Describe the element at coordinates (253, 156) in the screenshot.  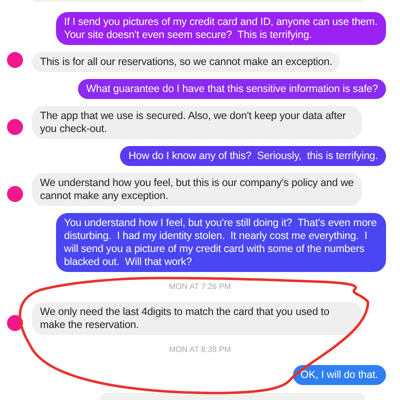
I see `message-bubble: How do I know any of this? Seriously, this is terrifying.` at that location.